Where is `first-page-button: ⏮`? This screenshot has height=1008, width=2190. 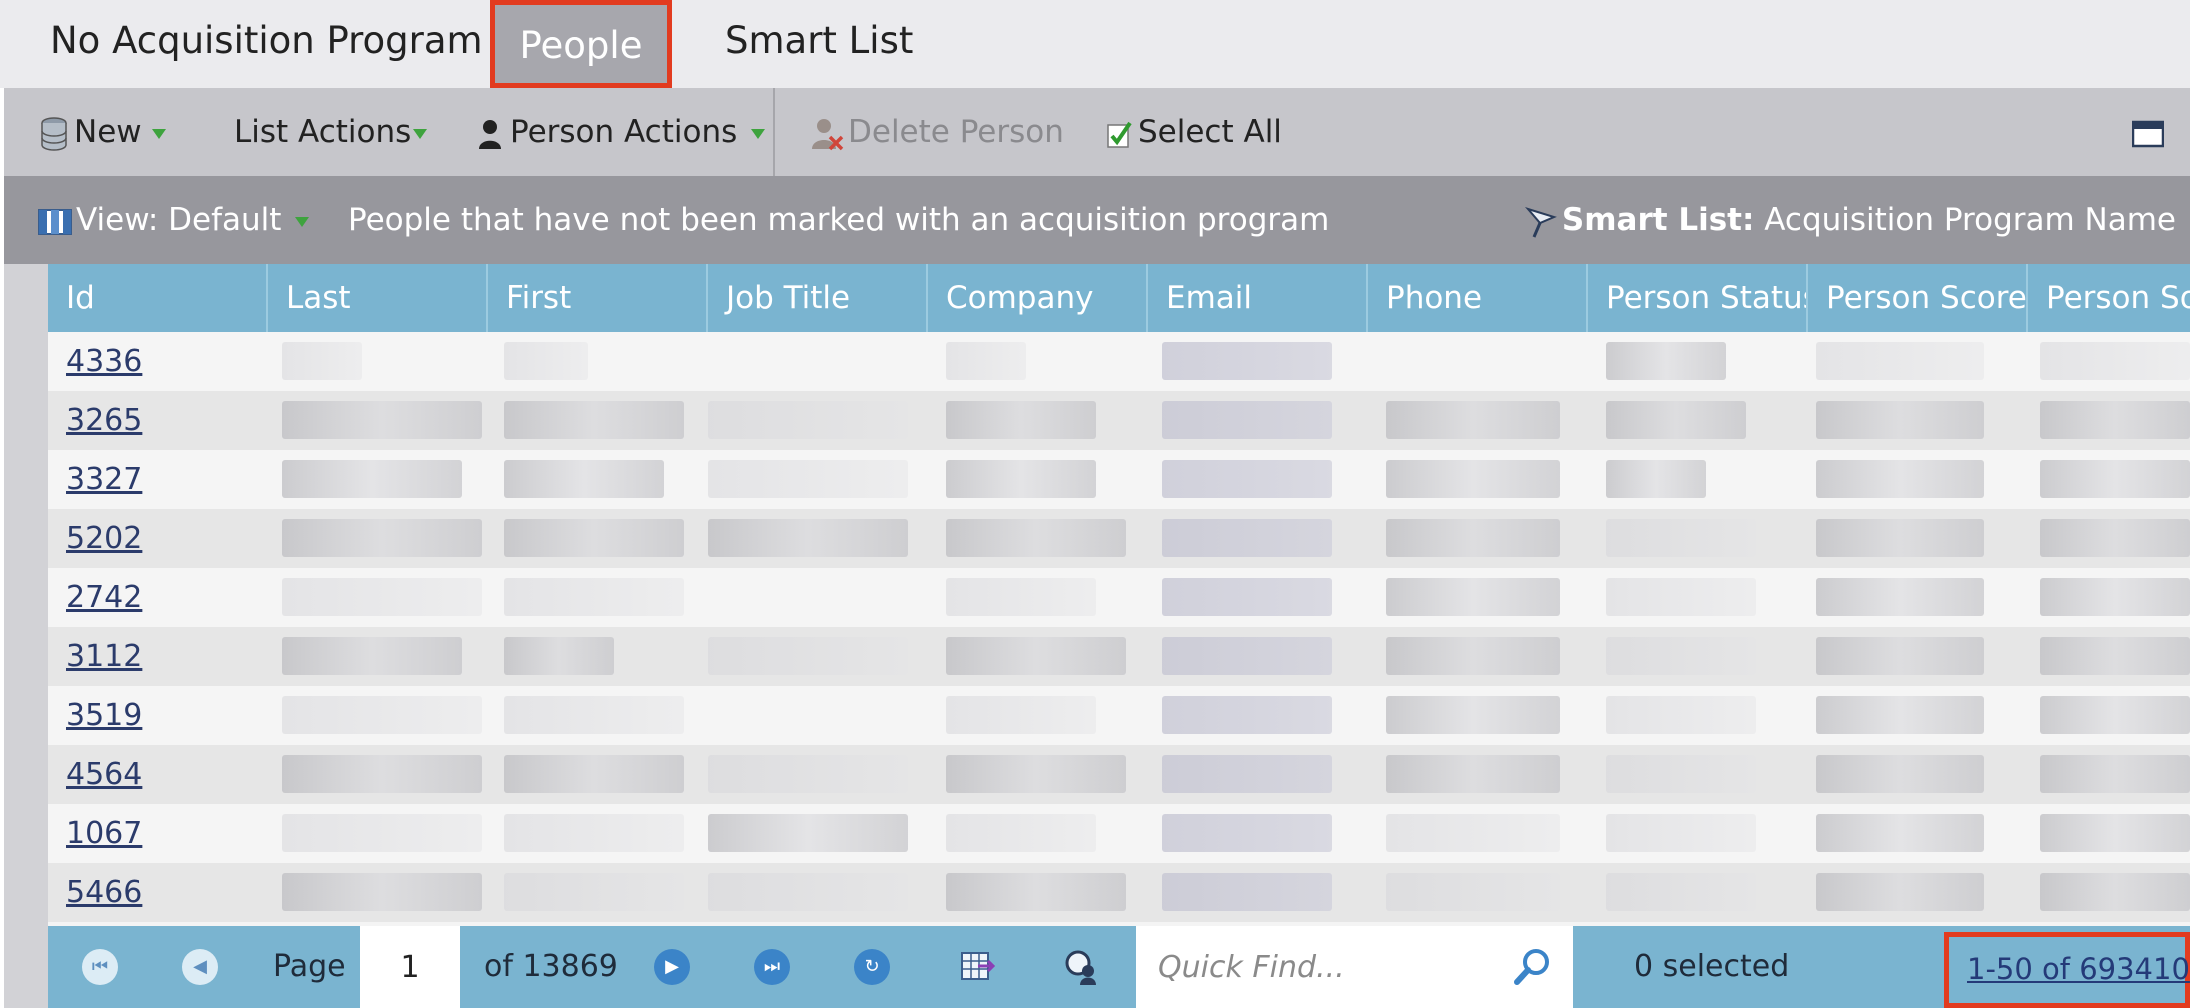
first-page-button: ⏮ is located at coordinates (100, 967).